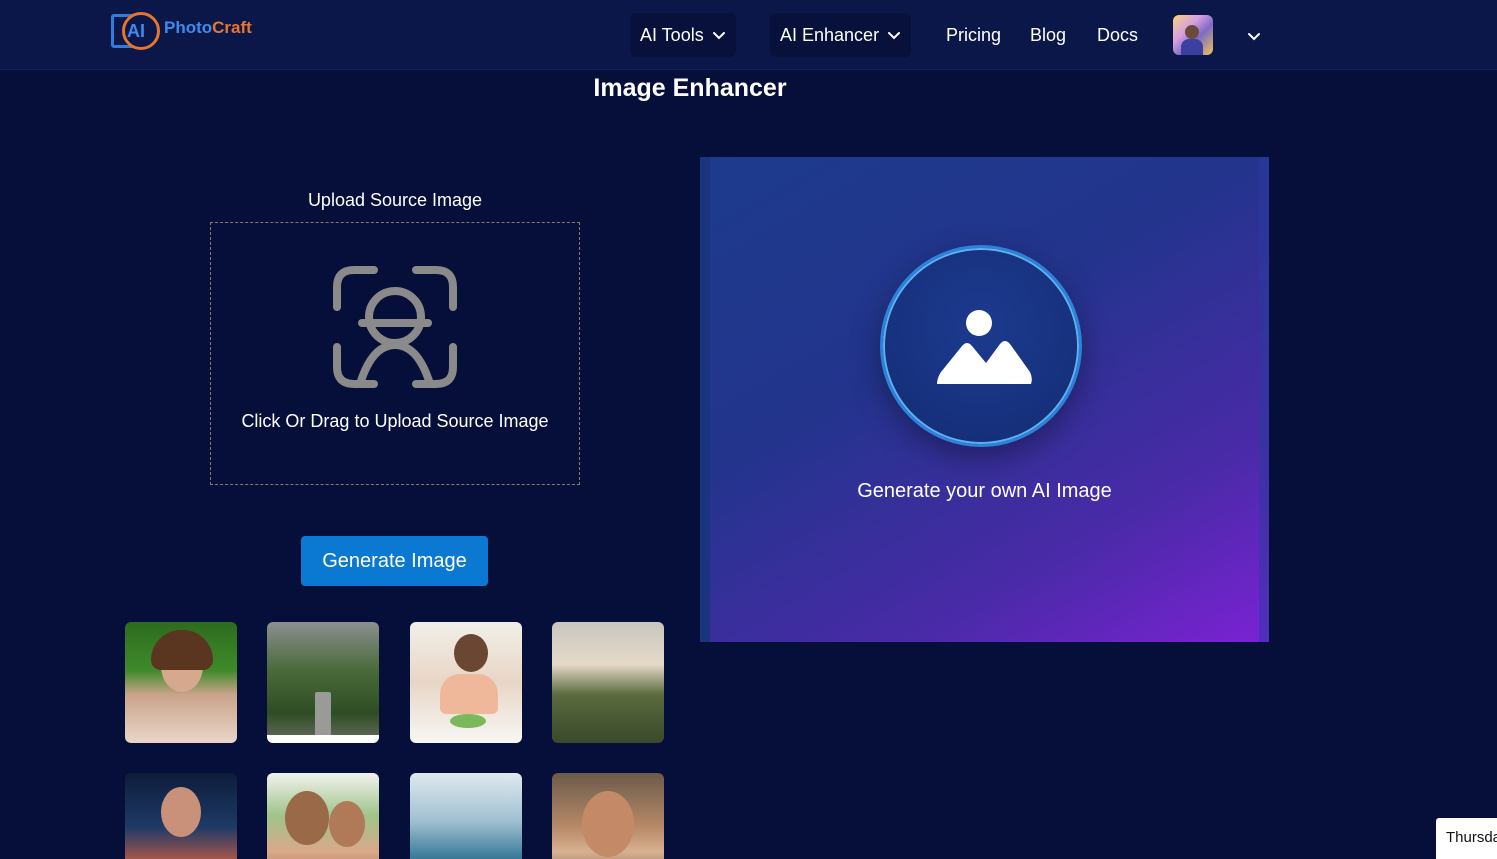 This screenshot has width=1497, height=859. What do you see at coordinates (466, 682) in the screenshot?
I see `sample-woman-eating` at bounding box center [466, 682].